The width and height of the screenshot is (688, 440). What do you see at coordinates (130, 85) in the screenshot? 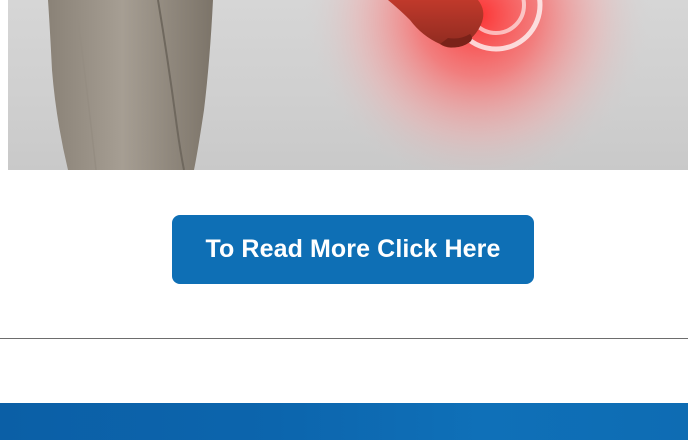
I see `trousers-shape` at bounding box center [130, 85].